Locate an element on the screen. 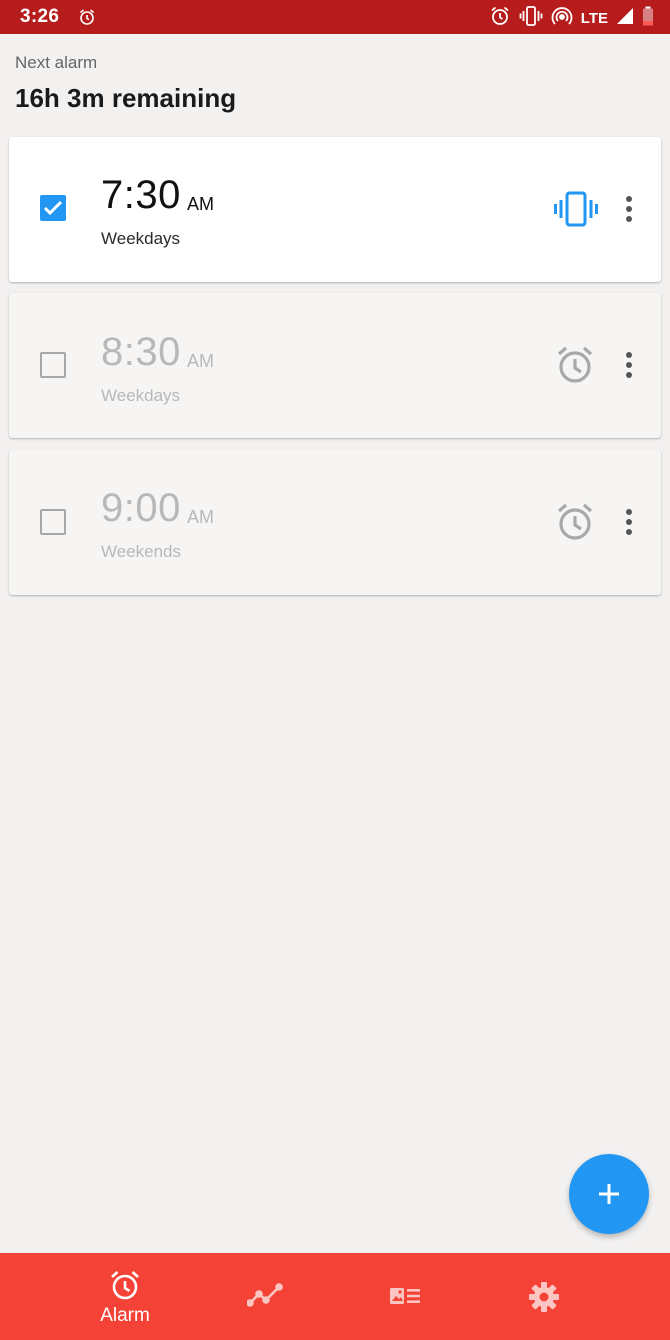 The height and width of the screenshot is (1340, 670). plus-icon is located at coordinates (609, 1194).